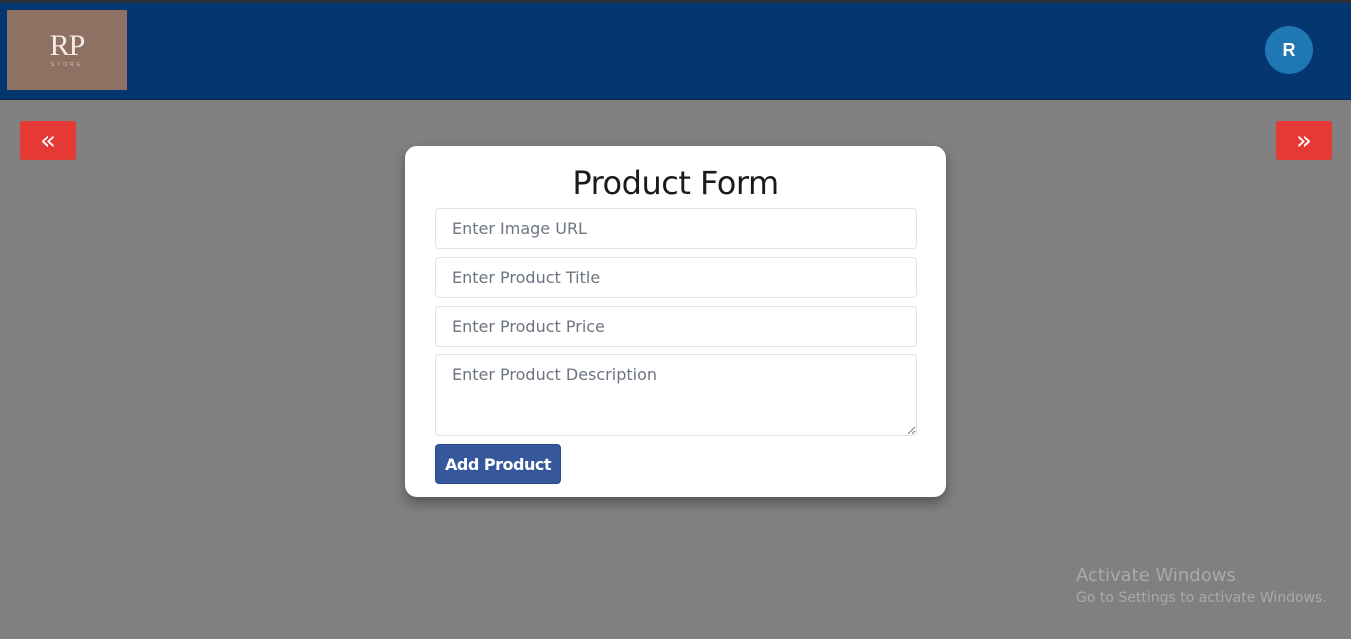 The image size is (1351, 639). What do you see at coordinates (1289, 50) in the screenshot?
I see `user-avatar: R` at bounding box center [1289, 50].